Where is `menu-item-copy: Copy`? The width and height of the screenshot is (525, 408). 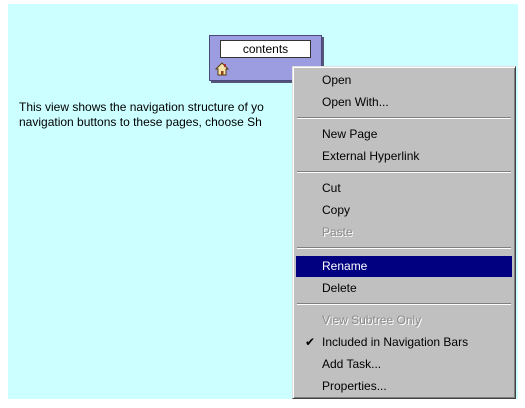 menu-item-copy: Copy is located at coordinates (404, 210).